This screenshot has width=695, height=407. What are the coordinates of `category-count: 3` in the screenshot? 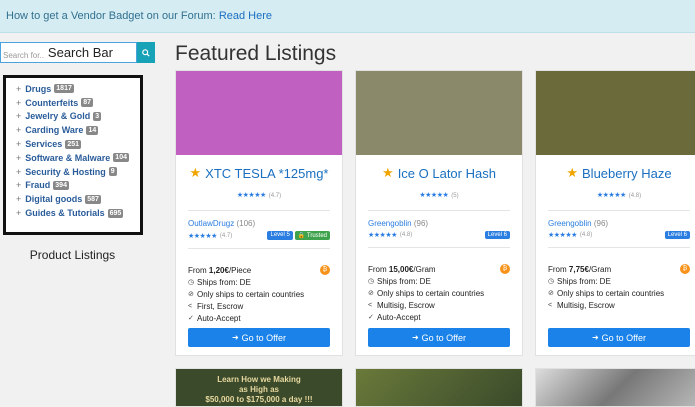 It's located at (97, 116).